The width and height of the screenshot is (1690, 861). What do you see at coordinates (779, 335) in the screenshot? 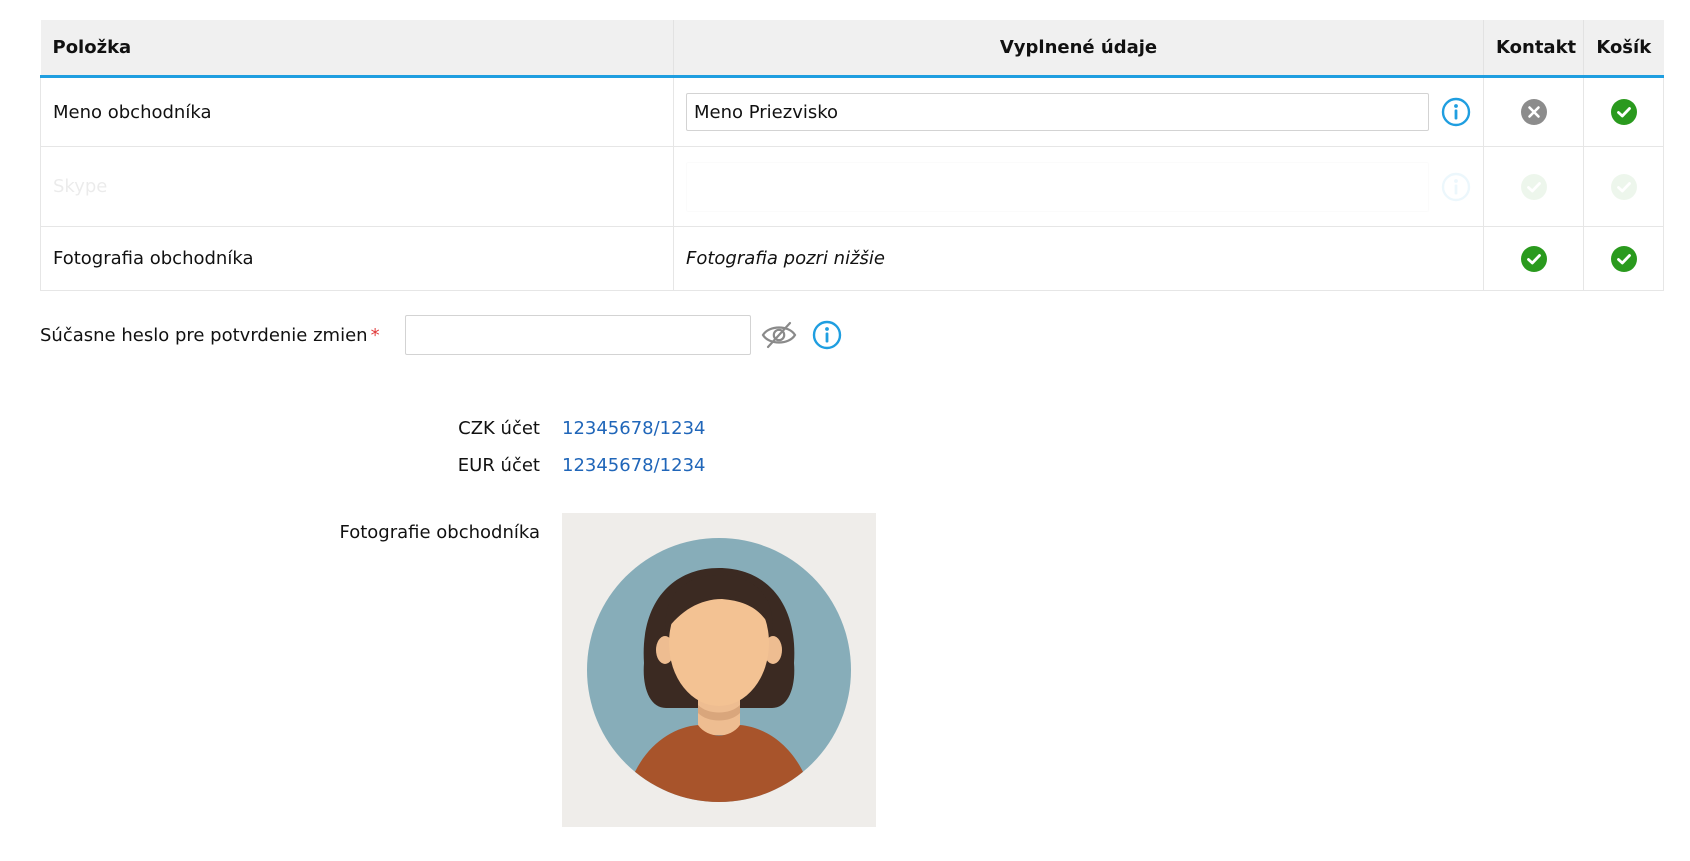
I see `eye-slash-icon` at bounding box center [779, 335].